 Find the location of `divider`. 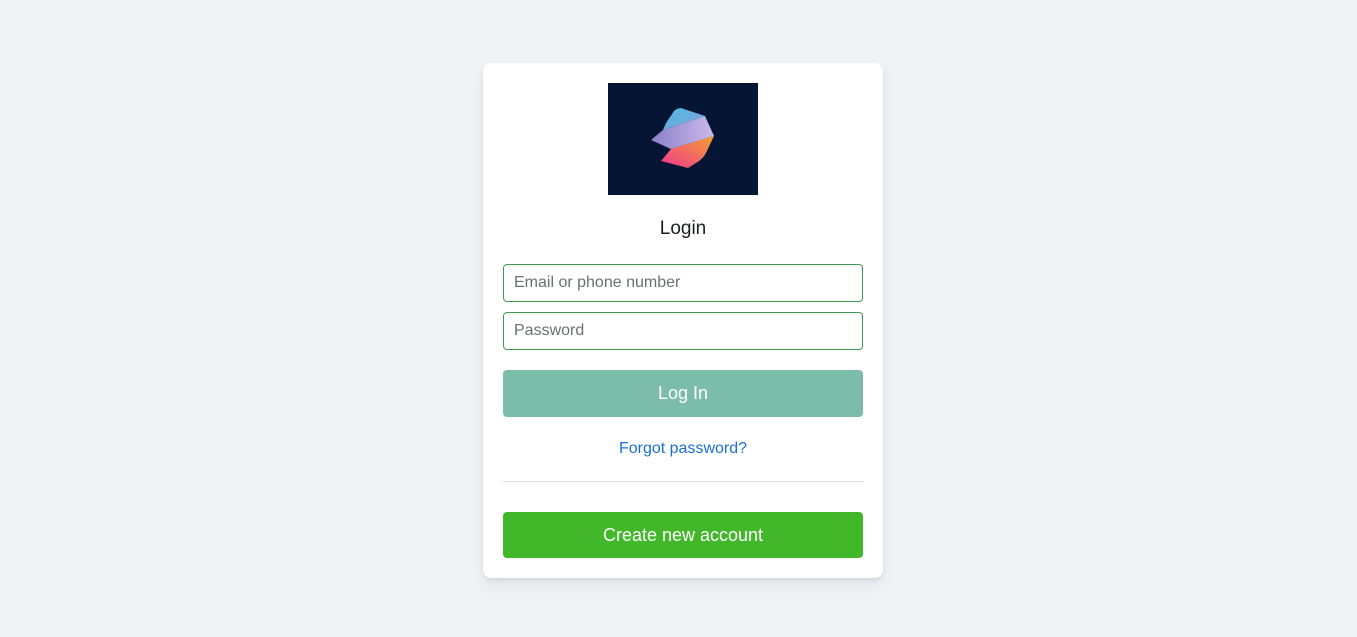

divider is located at coordinates (683, 481).